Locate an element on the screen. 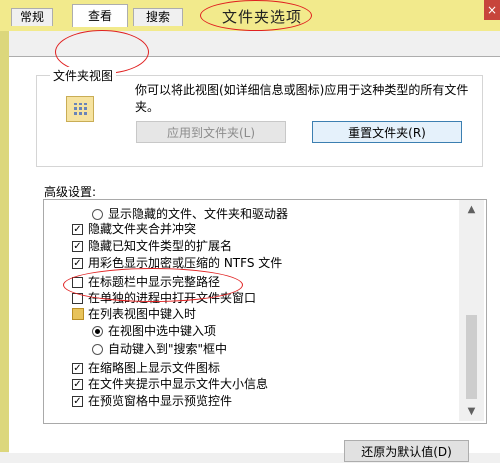 The width and height of the screenshot is (500, 463). setting-label: 在标题栏中显示完整路径 is located at coordinates (154, 282).